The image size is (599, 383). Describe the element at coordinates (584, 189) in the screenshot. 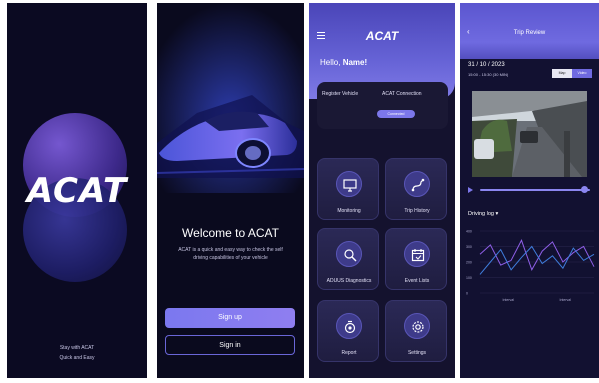

I see `scrub-handle` at that location.